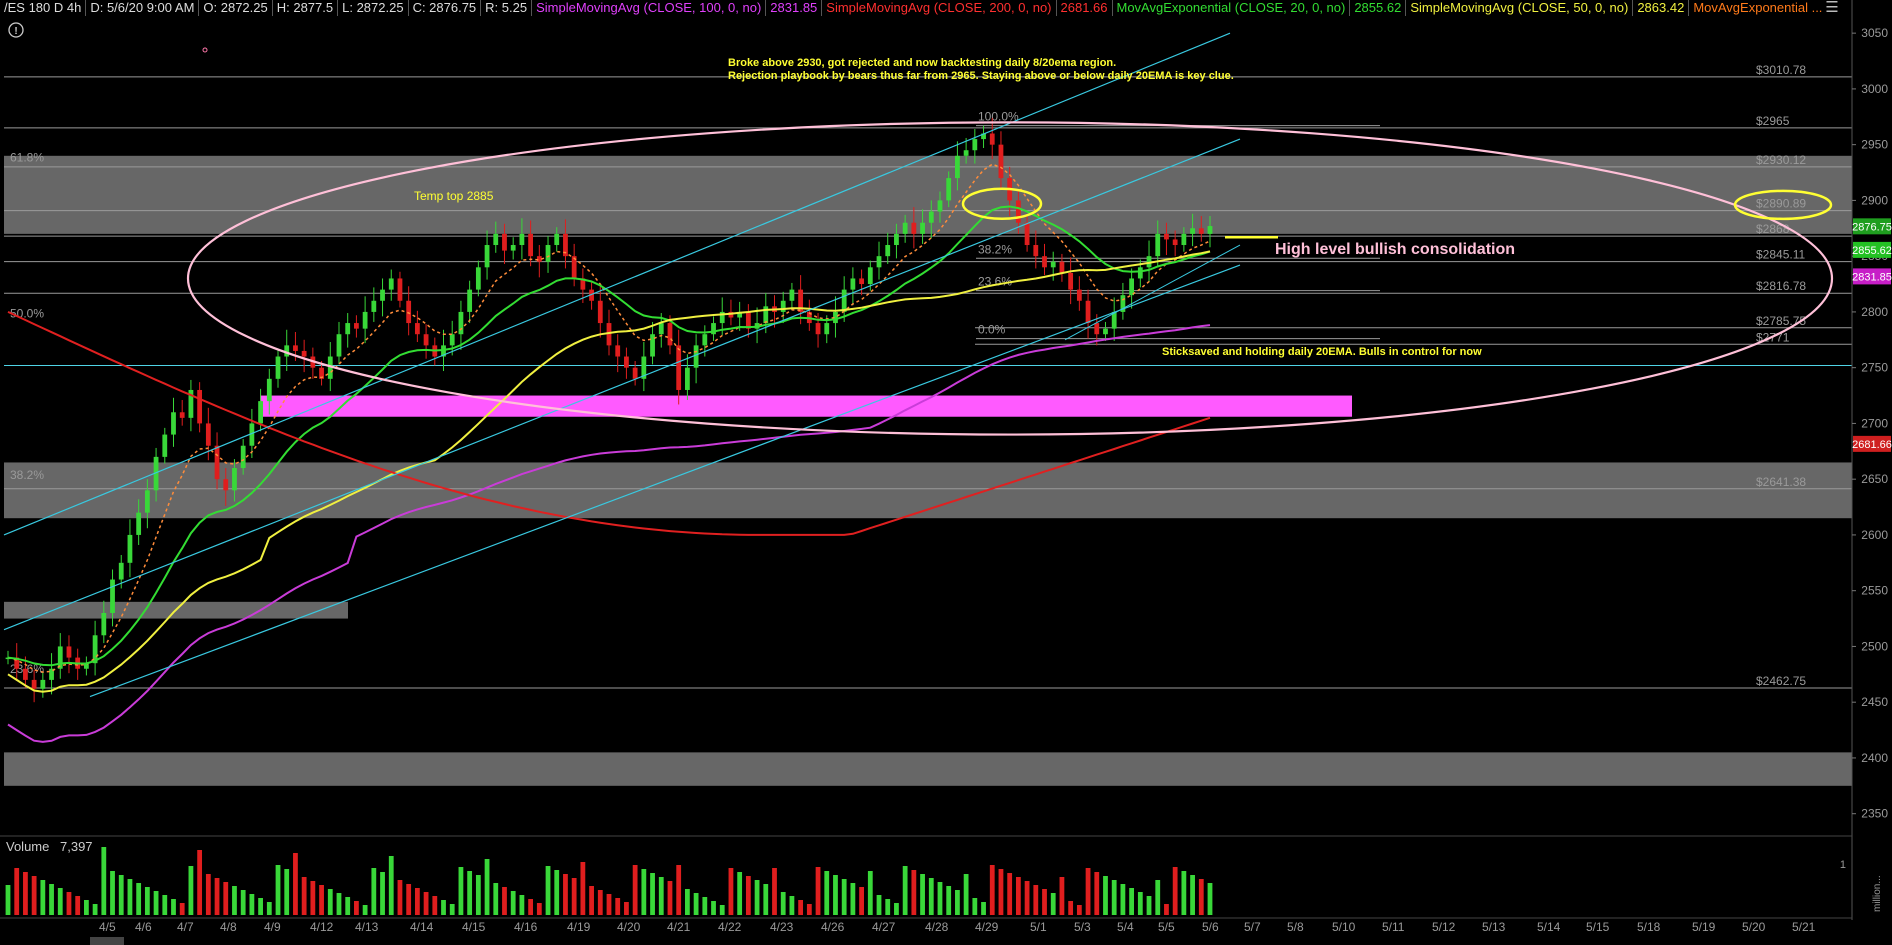 The image size is (1892, 945). I want to click on x-tick-label: 4/5, so click(107, 927).